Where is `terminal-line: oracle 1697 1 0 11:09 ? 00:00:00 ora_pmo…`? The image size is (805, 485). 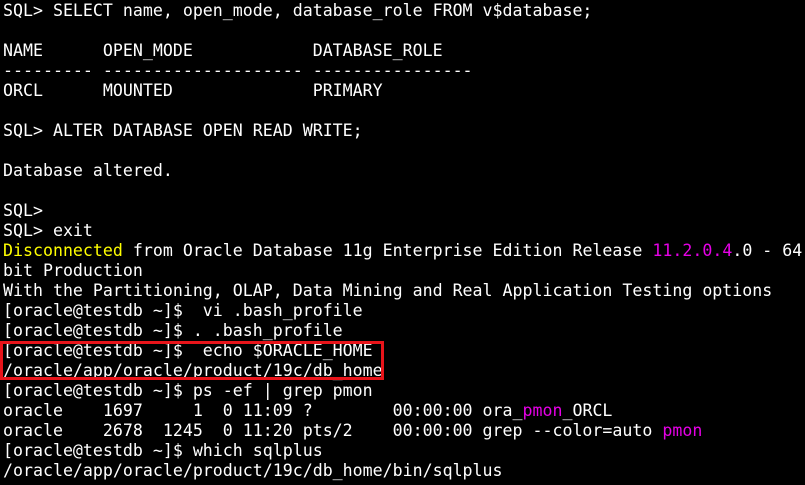 terminal-line: oracle 1697 1 0 11:09 ? 00:00:00 ora_pmo… is located at coordinates (307, 411).